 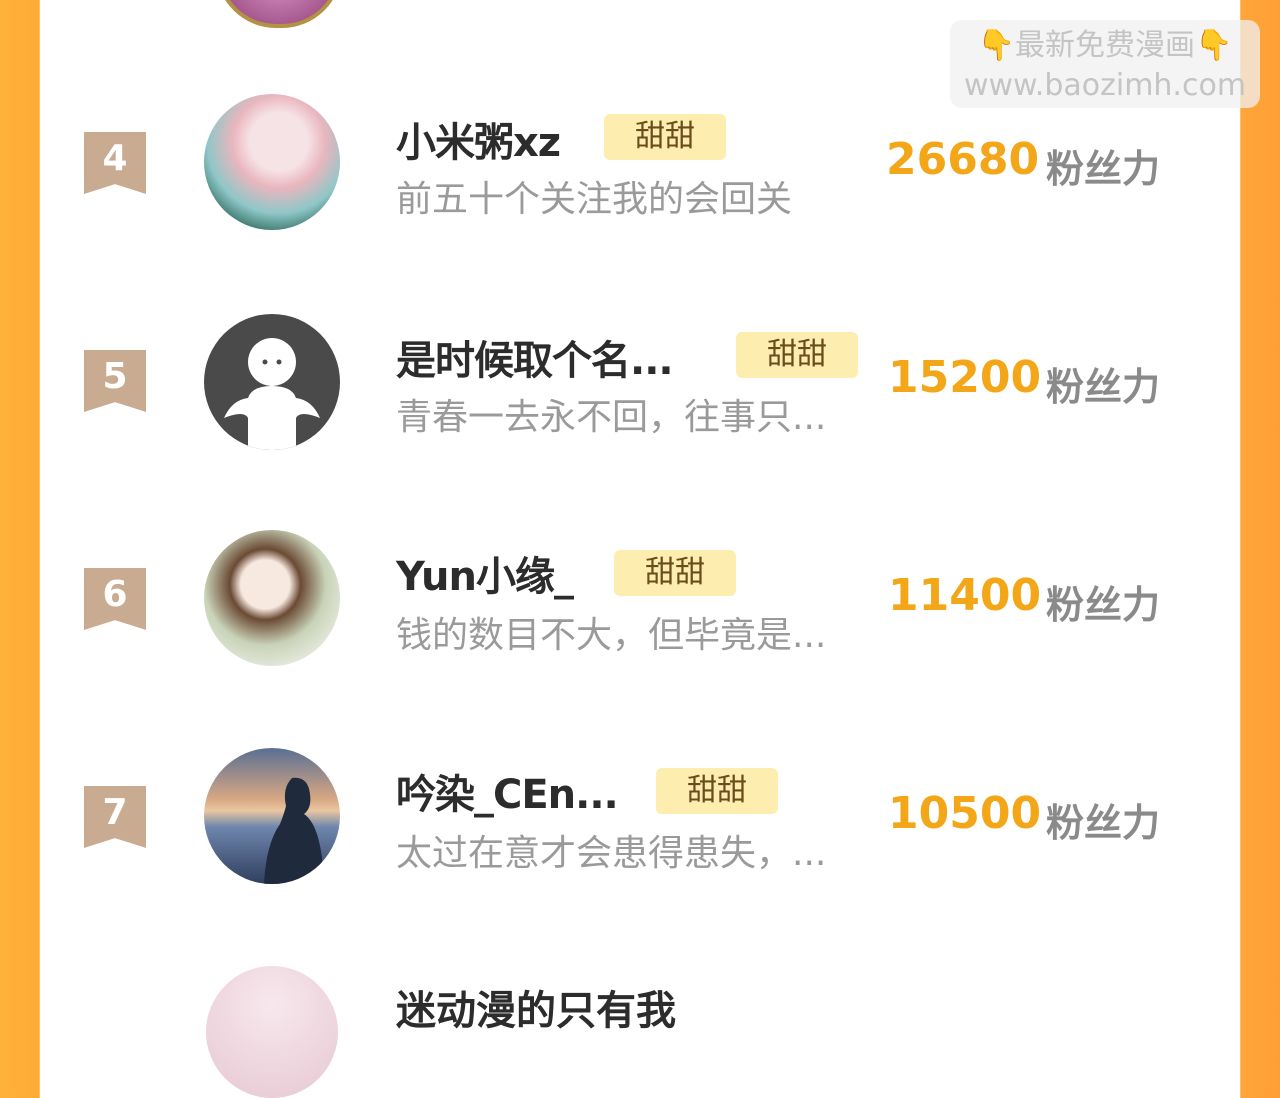 What do you see at coordinates (115, 381) in the screenshot?
I see `rank-ribbon: 5` at bounding box center [115, 381].